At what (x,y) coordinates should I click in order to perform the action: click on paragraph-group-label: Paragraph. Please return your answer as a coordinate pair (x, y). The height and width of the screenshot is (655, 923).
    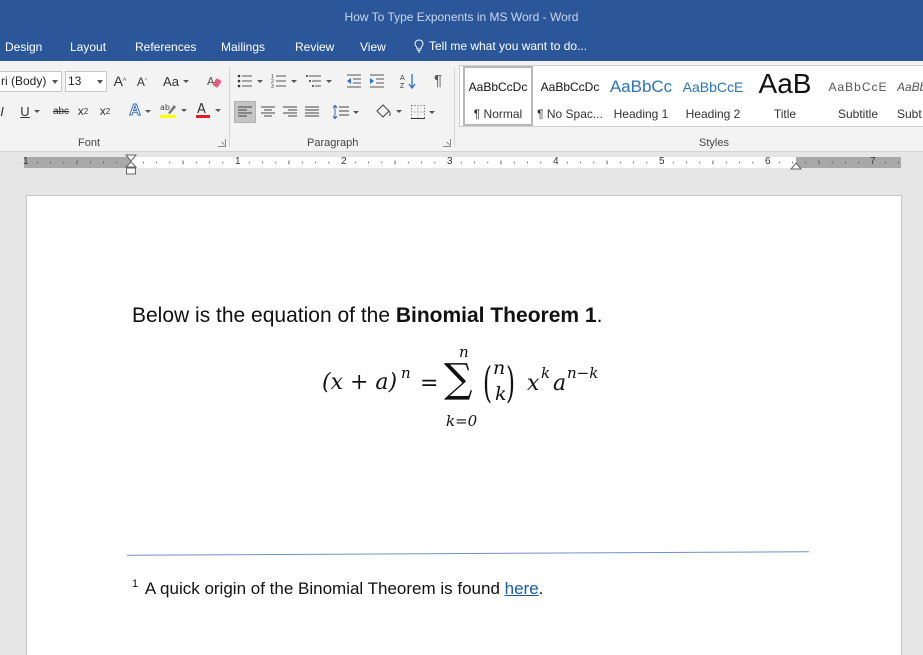
    Looking at the image, I should click on (333, 143).